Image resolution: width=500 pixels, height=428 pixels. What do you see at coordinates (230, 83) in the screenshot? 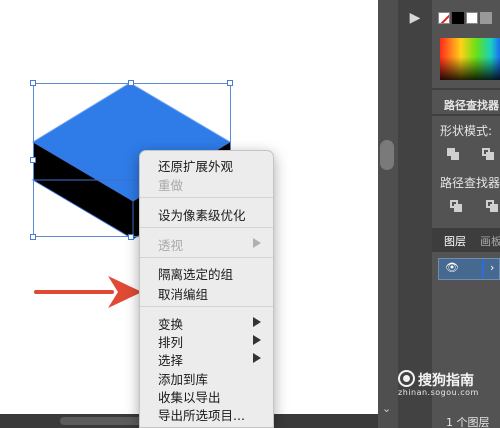
I see `selection-handle-top-right` at bounding box center [230, 83].